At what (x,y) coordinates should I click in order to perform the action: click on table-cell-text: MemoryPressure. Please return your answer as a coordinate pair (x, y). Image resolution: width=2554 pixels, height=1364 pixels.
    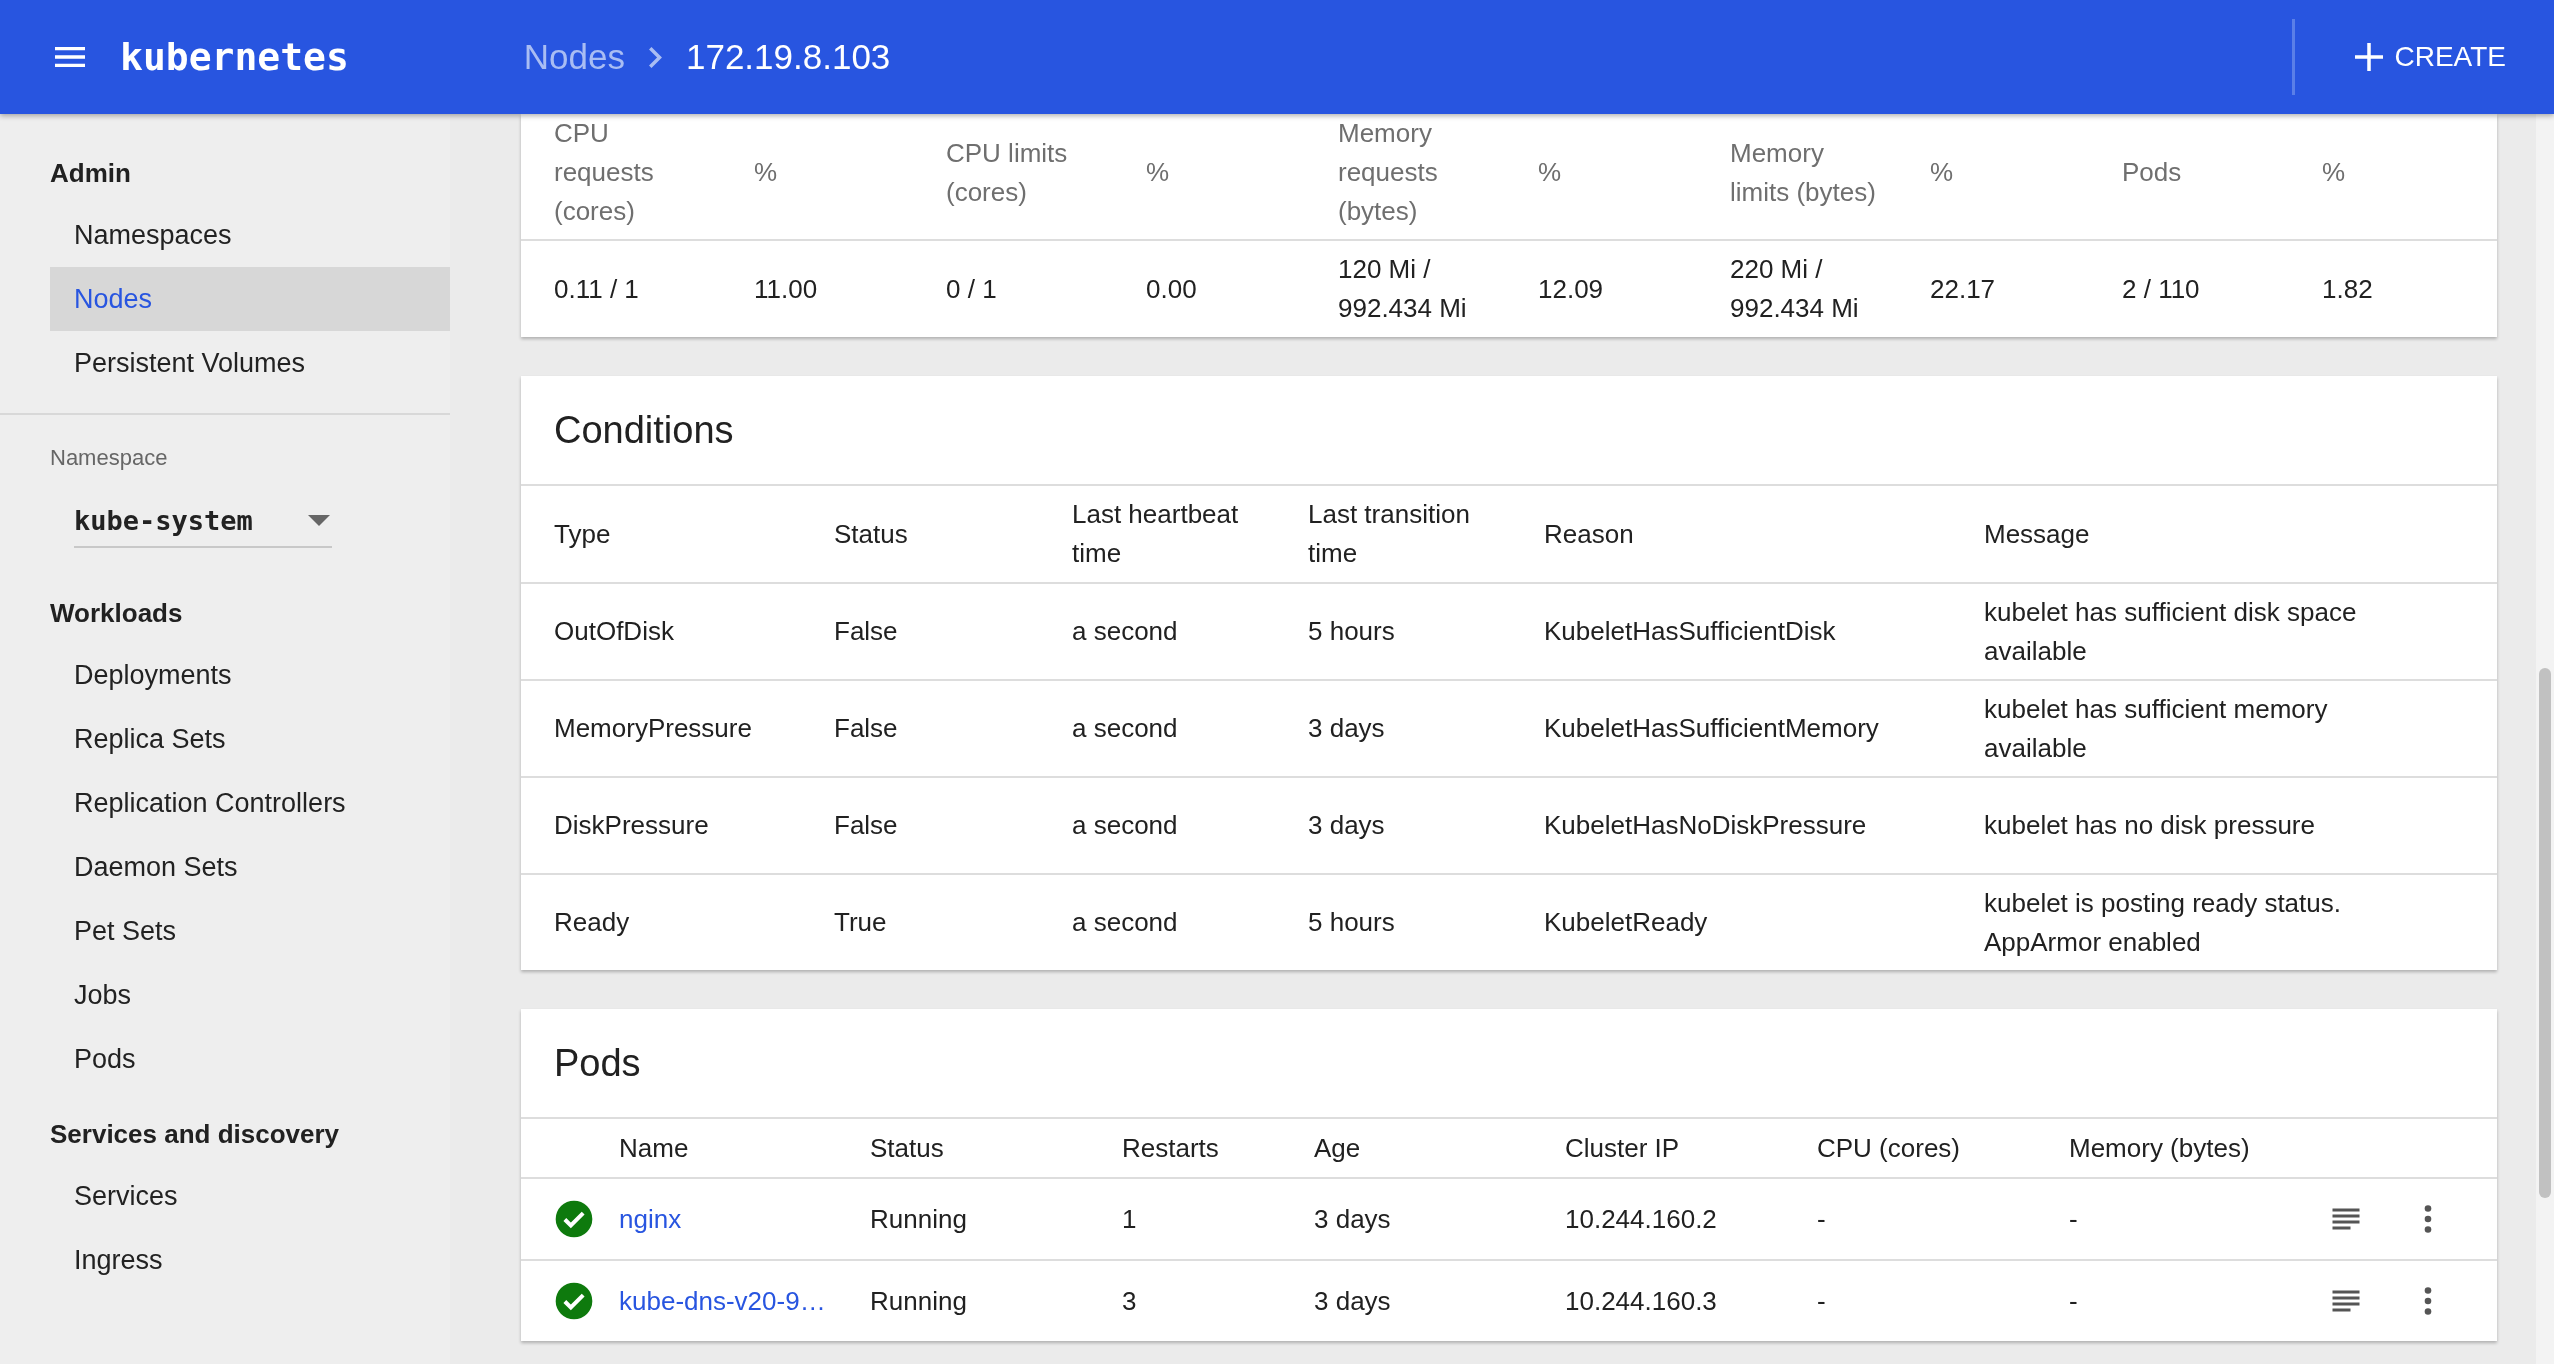
    Looking at the image, I should click on (653, 728).